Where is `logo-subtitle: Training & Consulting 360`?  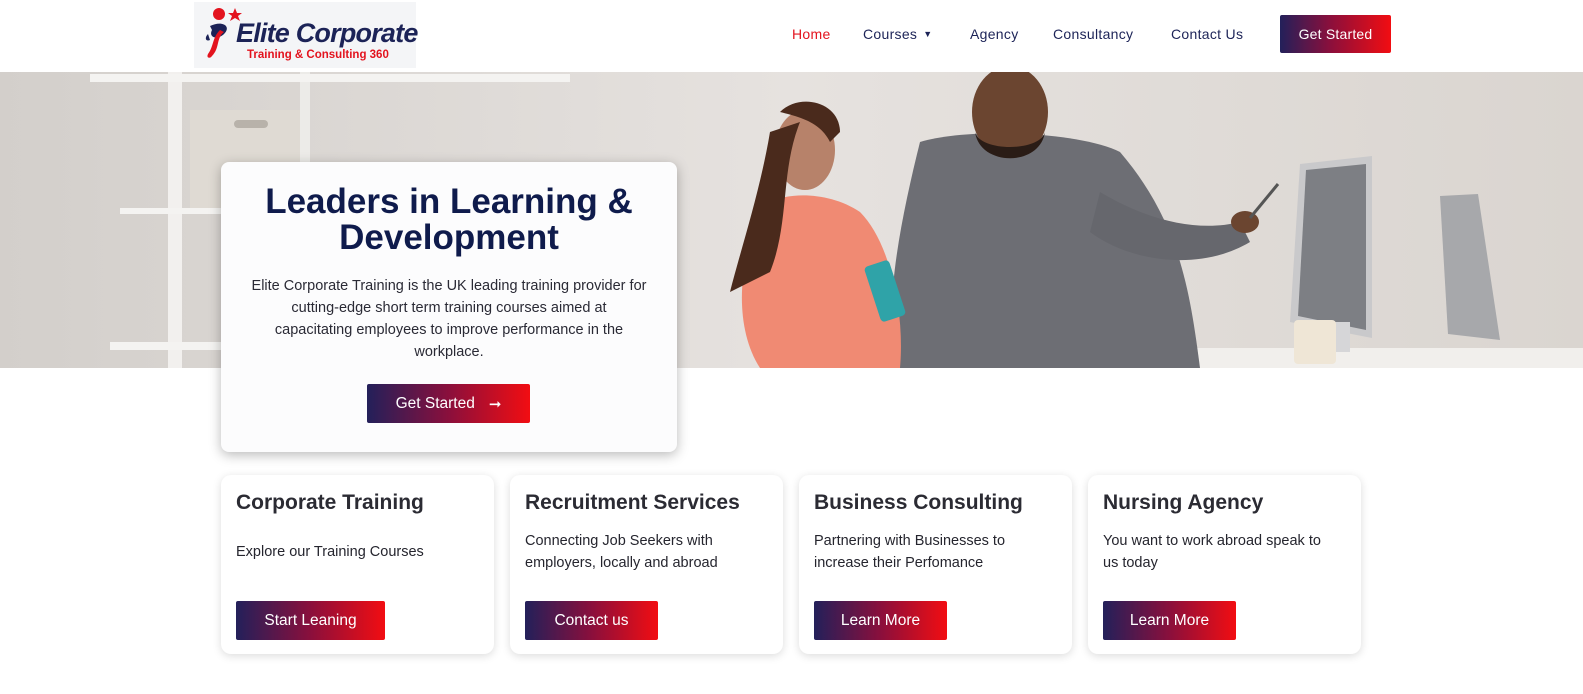 logo-subtitle: Training & Consulting 360 is located at coordinates (318, 55).